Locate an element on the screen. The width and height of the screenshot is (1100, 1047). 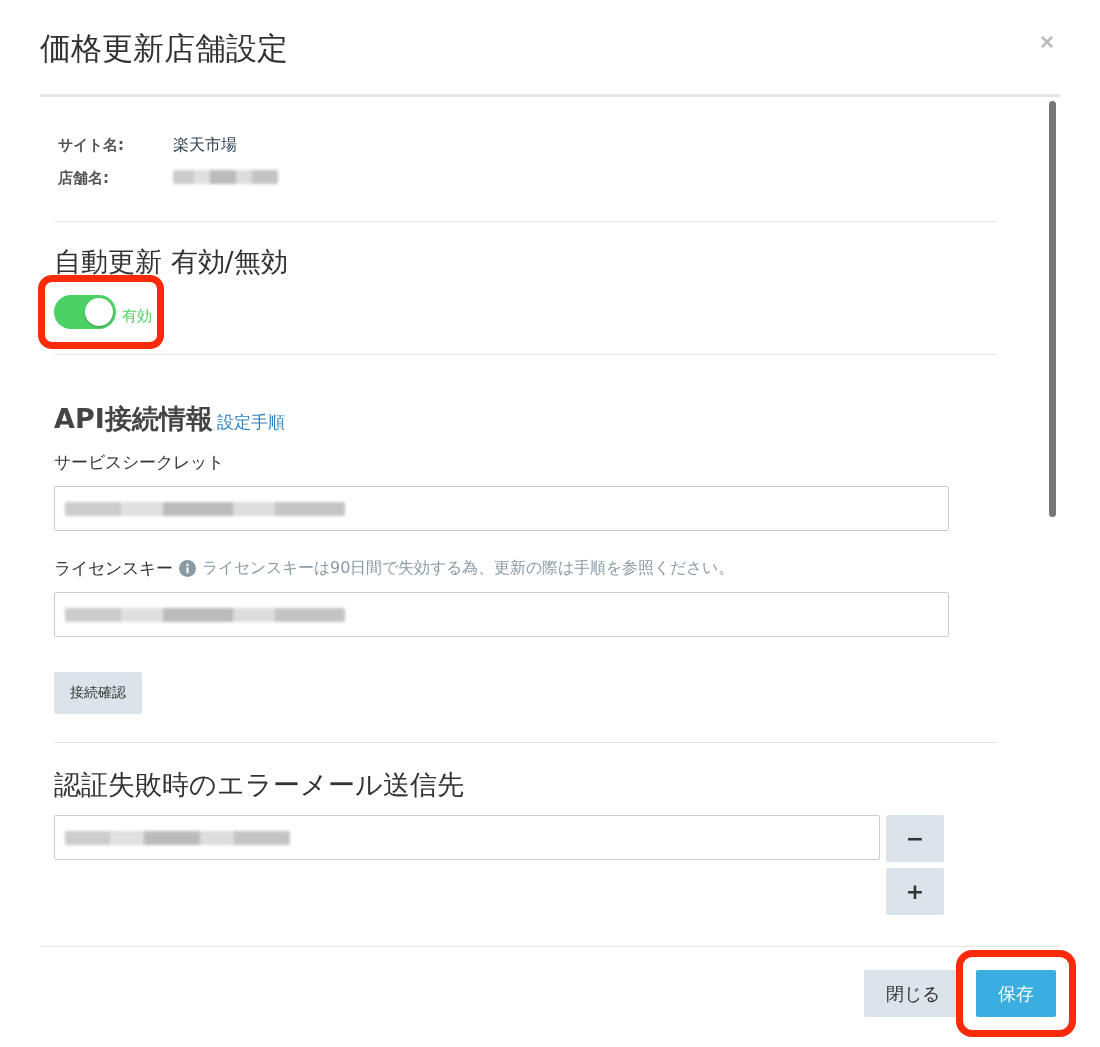
field-label: ライセンスキー is located at coordinates (113, 568).